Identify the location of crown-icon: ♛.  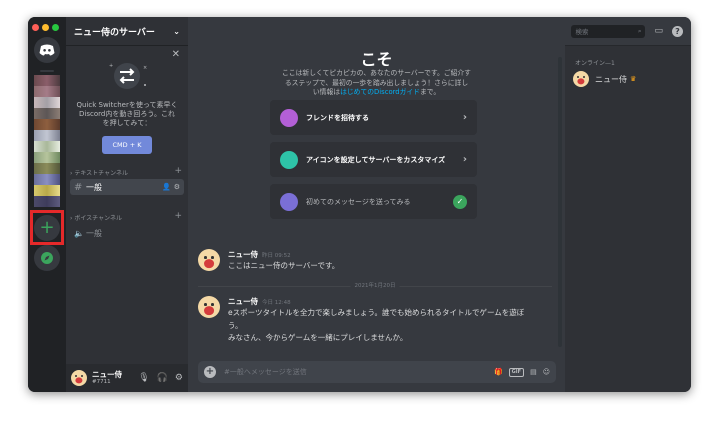
(633, 79).